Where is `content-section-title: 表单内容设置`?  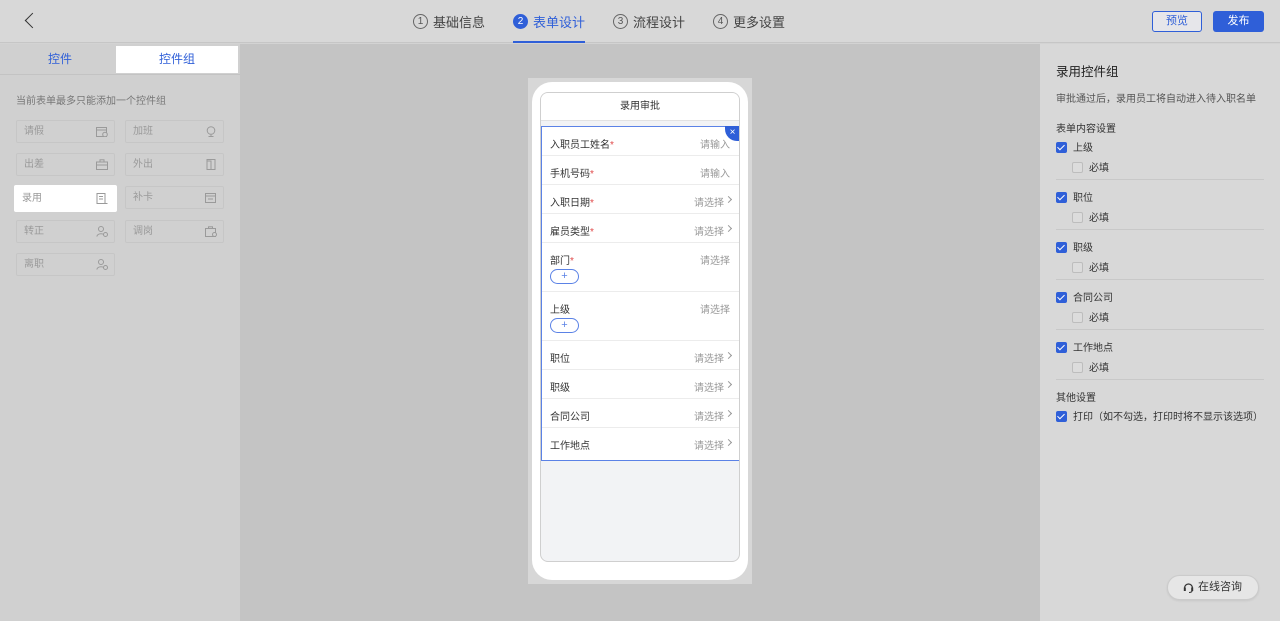
content-section-title: 表单内容设置 is located at coordinates (1086, 129).